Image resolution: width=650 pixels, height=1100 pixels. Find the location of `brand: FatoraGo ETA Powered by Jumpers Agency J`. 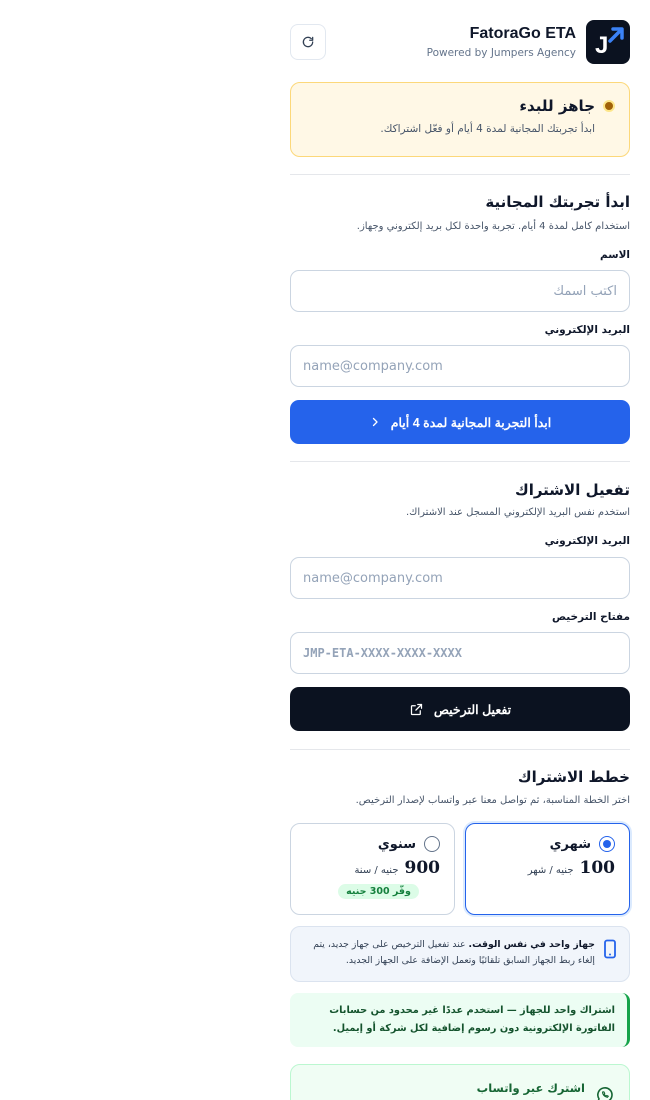

brand: FatoraGo ETA Powered by Jumpers Agency J is located at coordinates (528, 42).